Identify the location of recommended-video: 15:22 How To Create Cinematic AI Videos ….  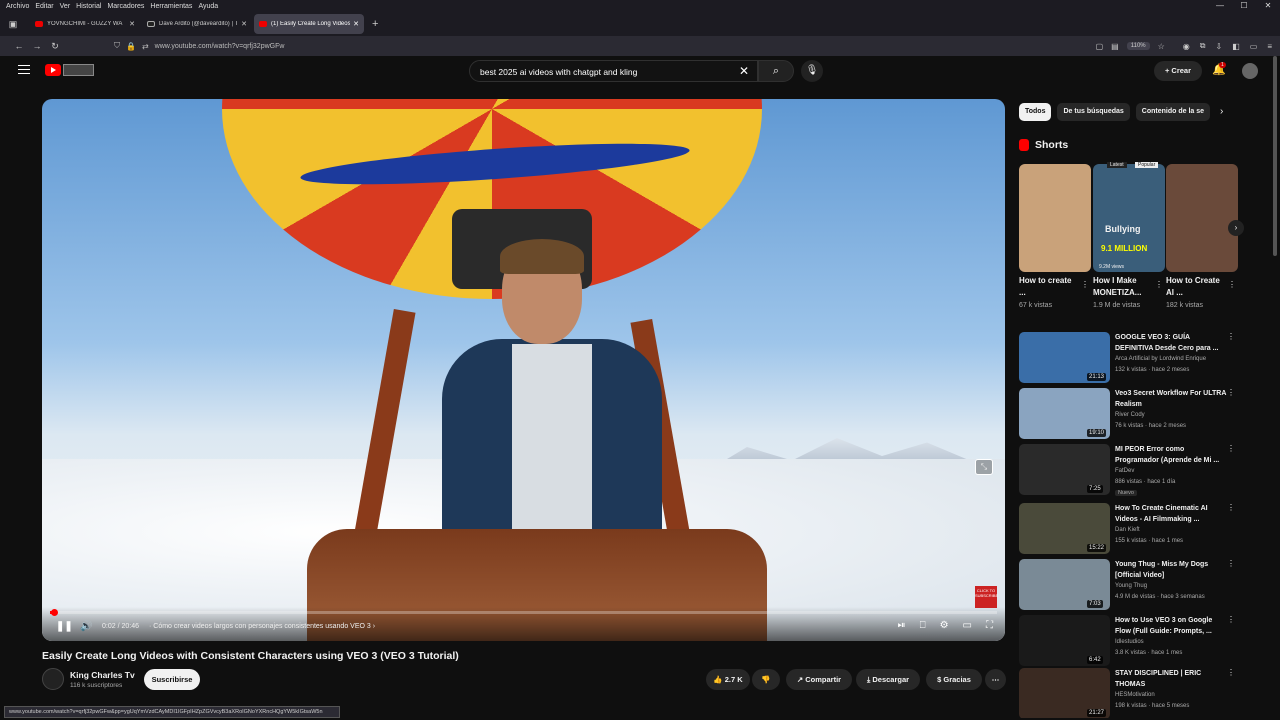
(1129, 530).